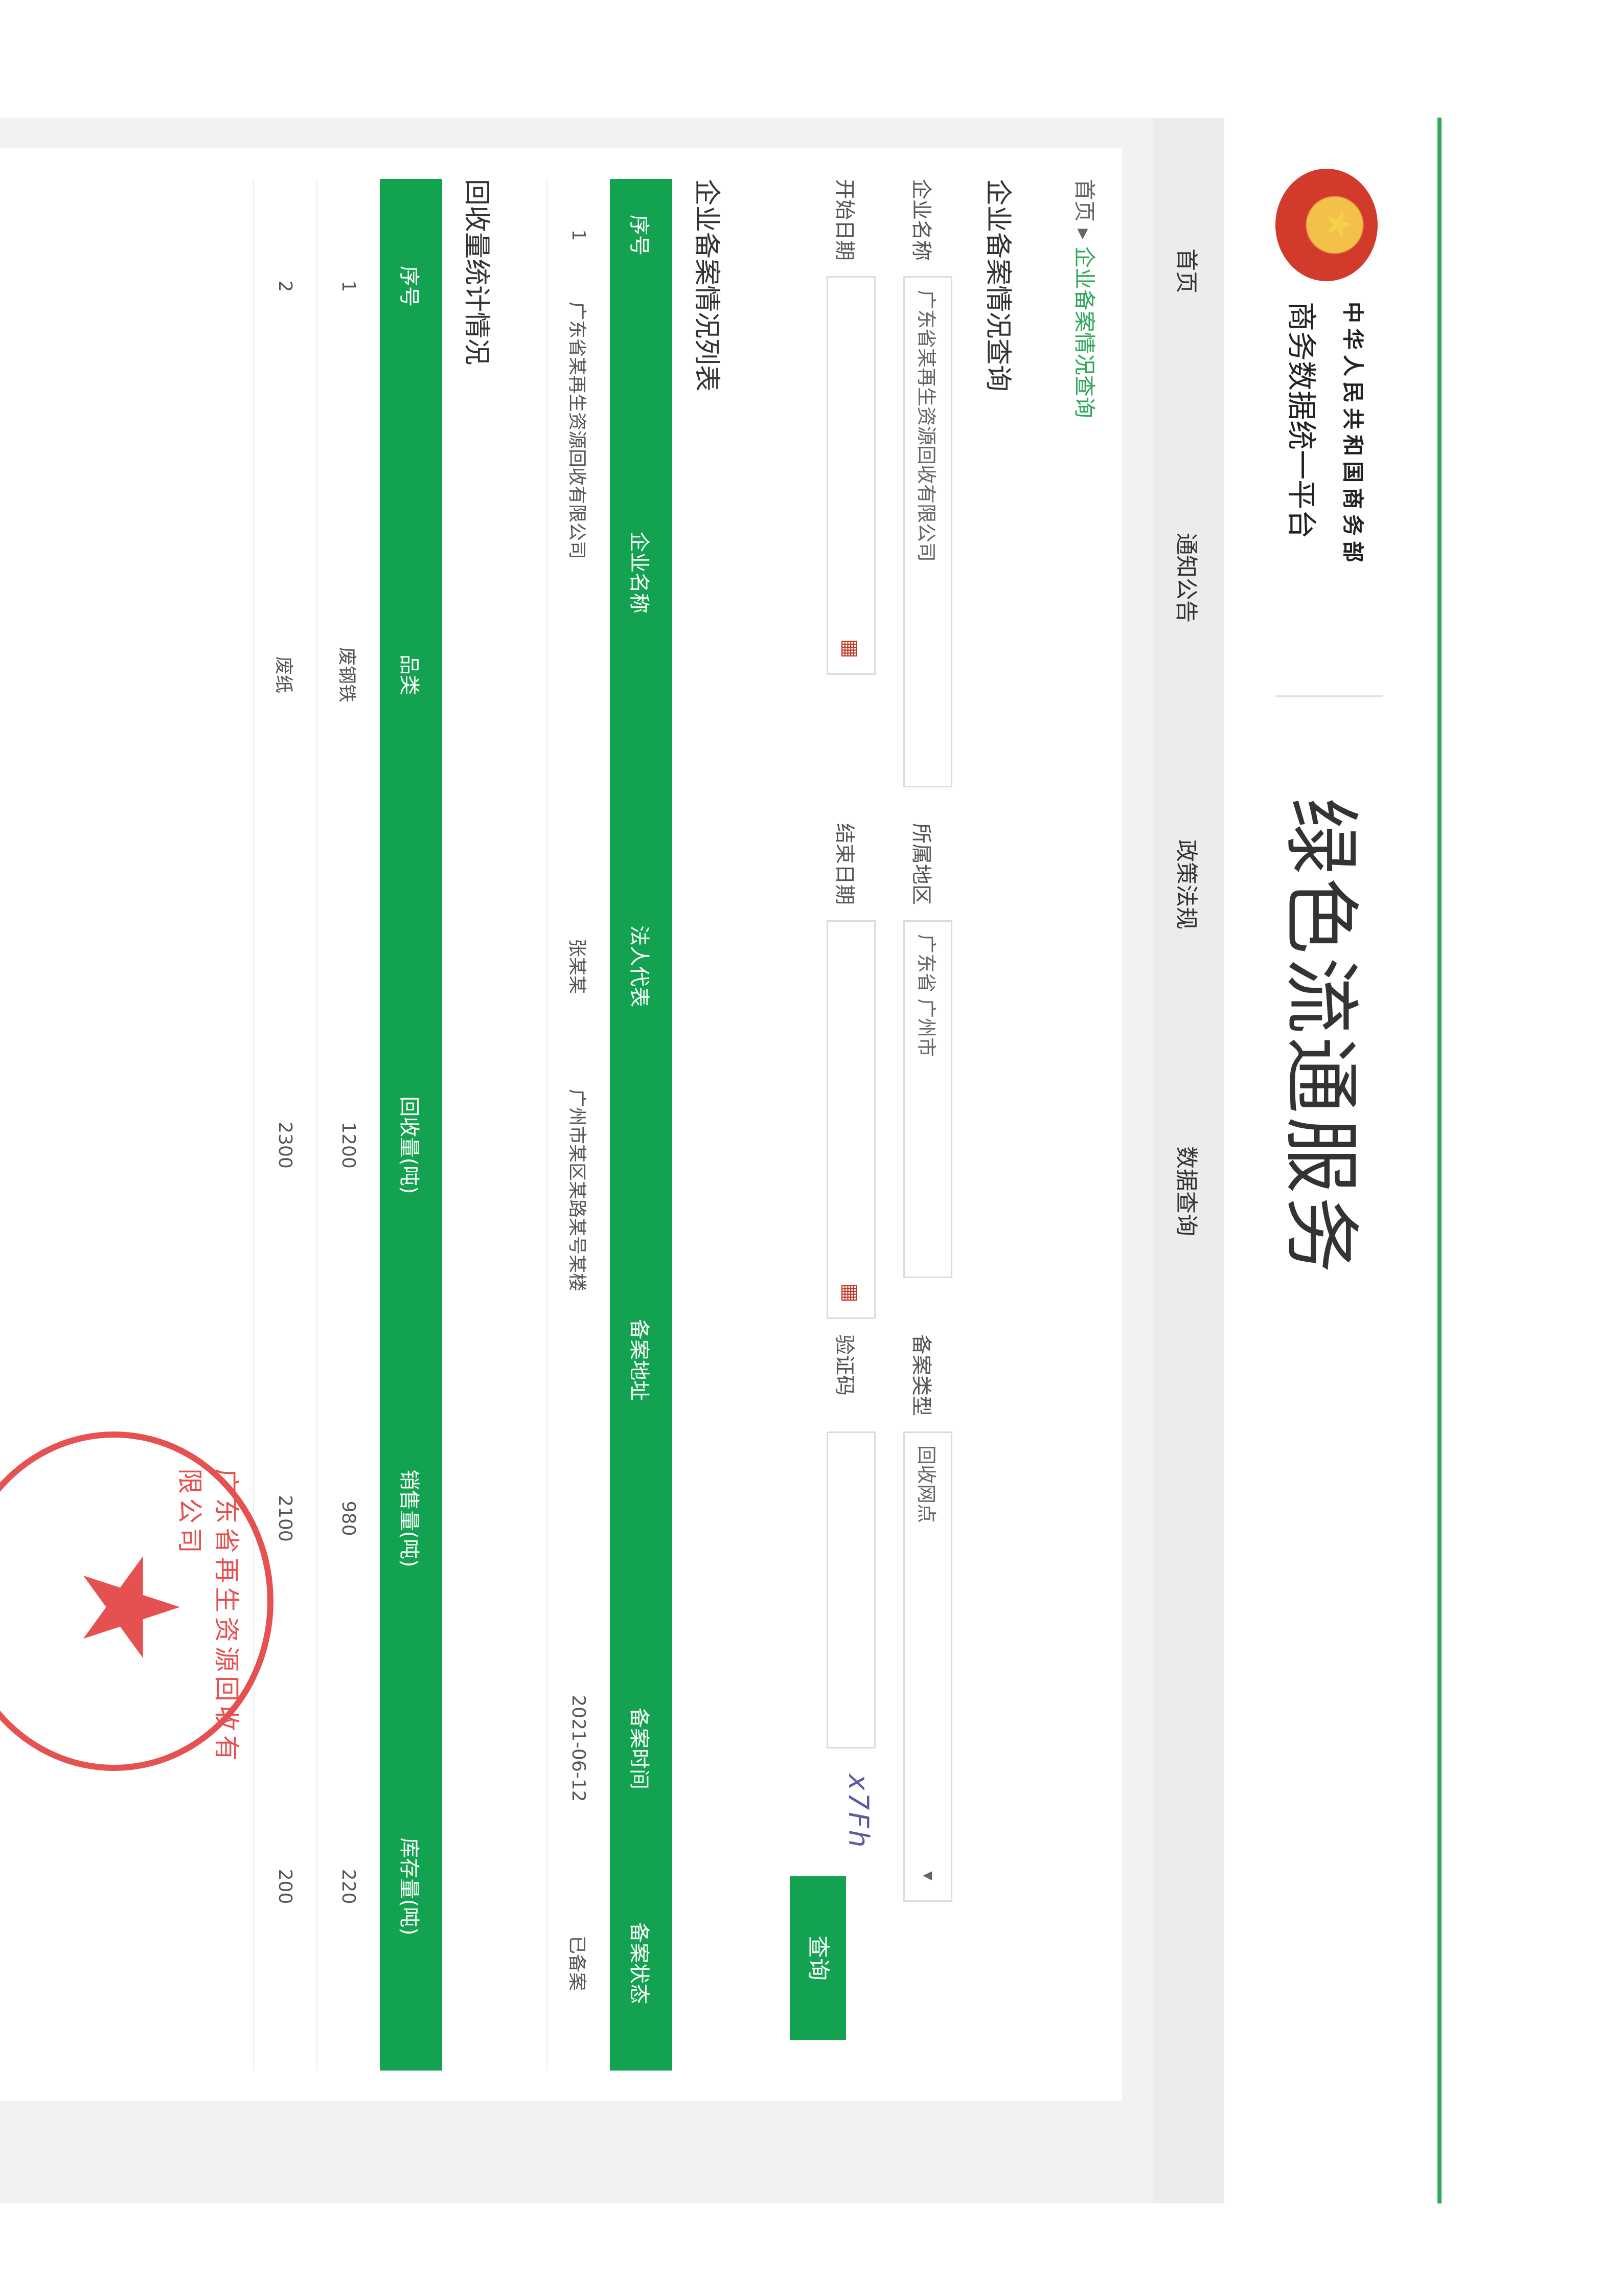  Describe the element at coordinates (927, 531) in the screenshot. I see `company-input: 广东省某再生资源回收有限公司` at that location.